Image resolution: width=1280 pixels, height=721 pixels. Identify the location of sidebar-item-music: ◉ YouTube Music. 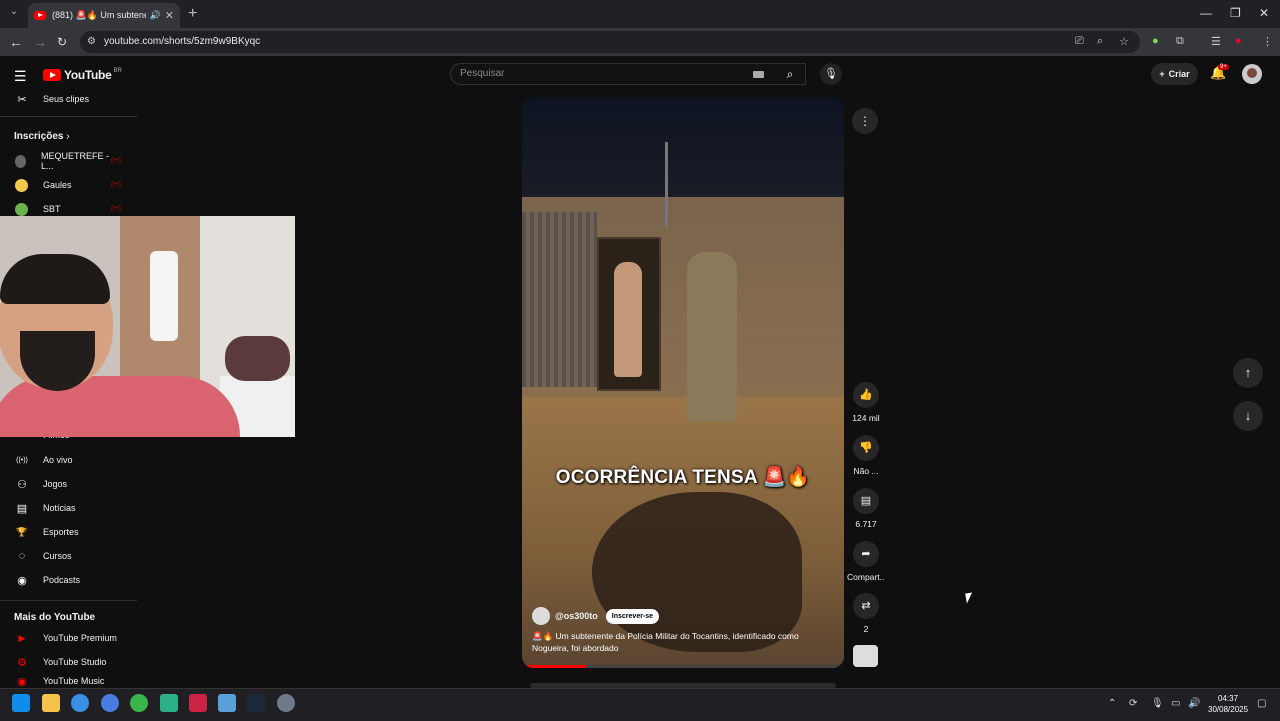
(68, 681).